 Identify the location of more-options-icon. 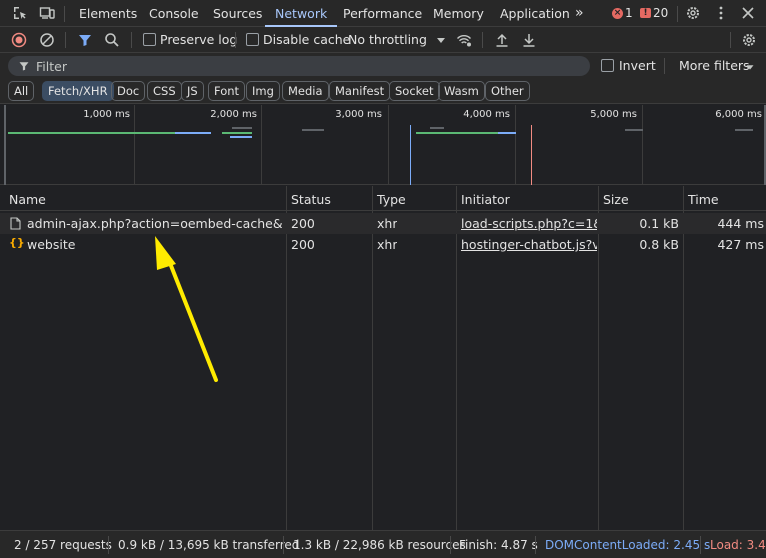
(721, 13).